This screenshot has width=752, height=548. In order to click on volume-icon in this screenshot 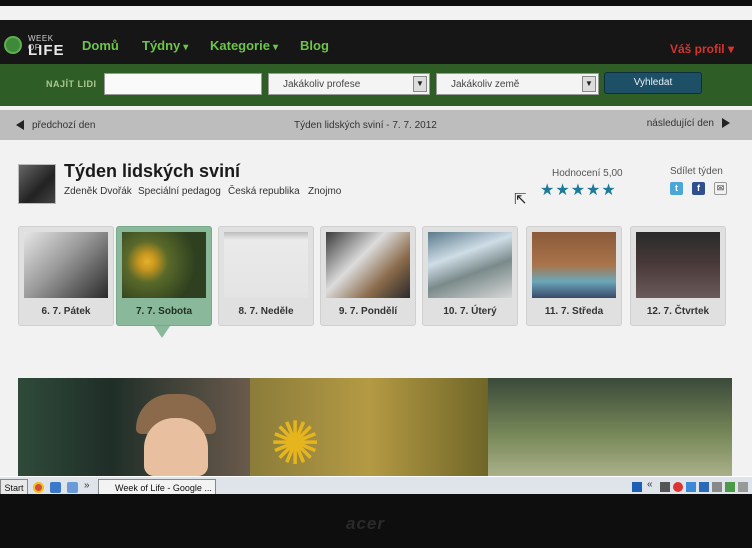, I will do `click(717, 487)`.